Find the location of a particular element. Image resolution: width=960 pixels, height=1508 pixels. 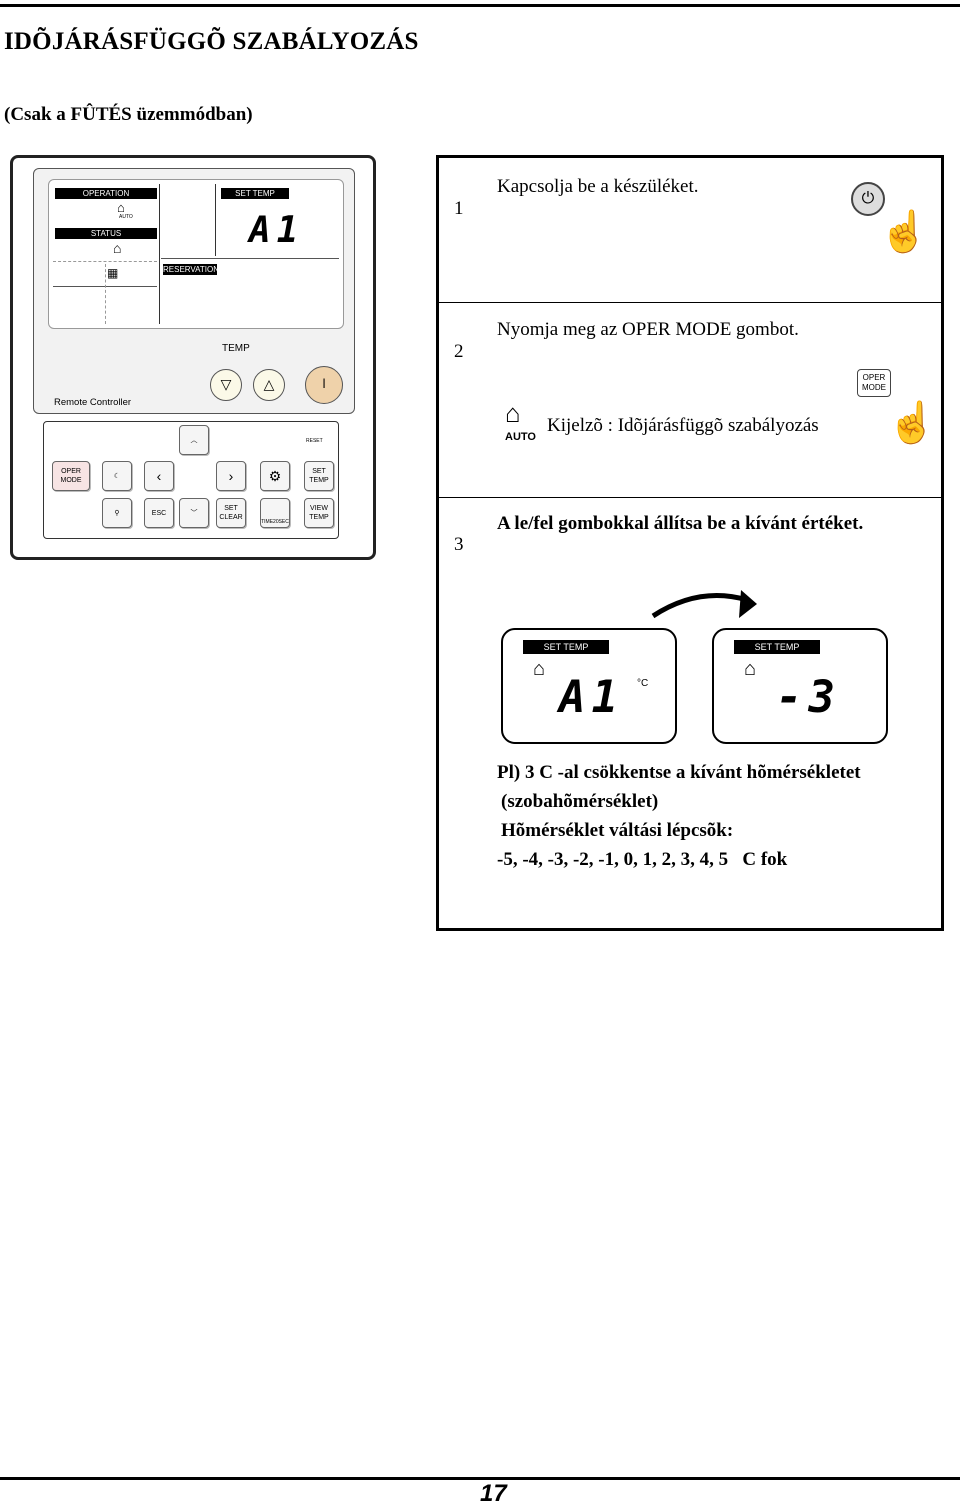

temp-down-button: ▽ is located at coordinates (226, 385).